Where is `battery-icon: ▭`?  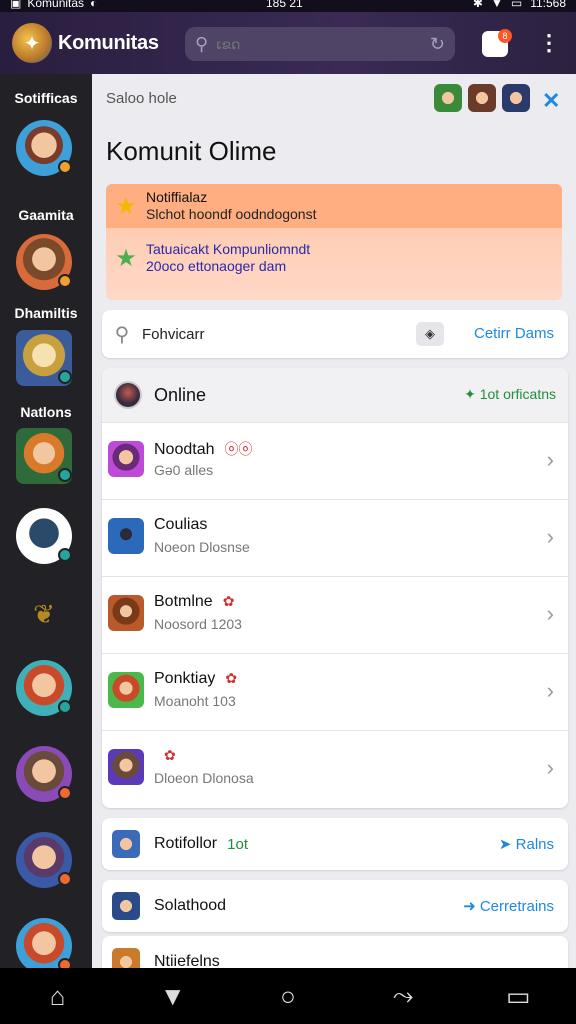
battery-icon: ▭ is located at coordinates (516, 5).